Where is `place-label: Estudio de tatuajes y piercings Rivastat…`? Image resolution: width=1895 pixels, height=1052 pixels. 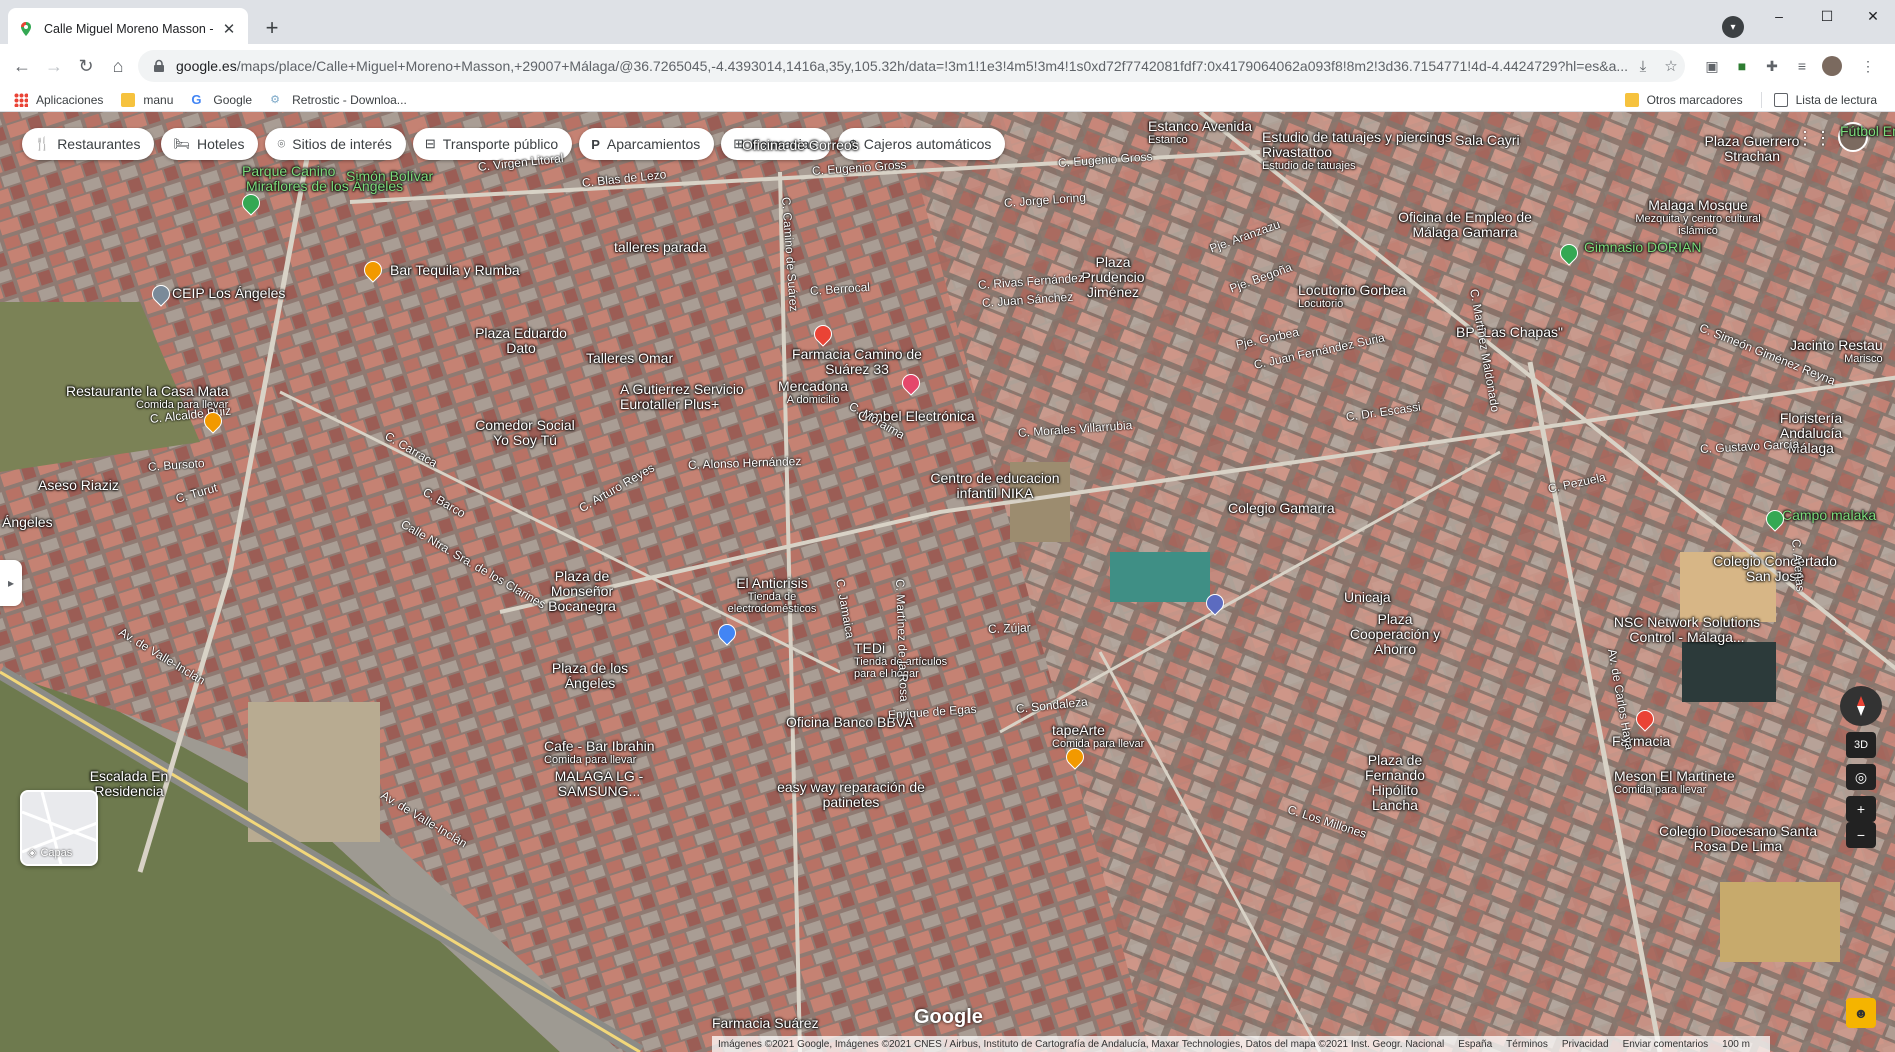
place-label: Estudio de tatuajes y piercings Rivastat… is located at coordinates (1362, 151).